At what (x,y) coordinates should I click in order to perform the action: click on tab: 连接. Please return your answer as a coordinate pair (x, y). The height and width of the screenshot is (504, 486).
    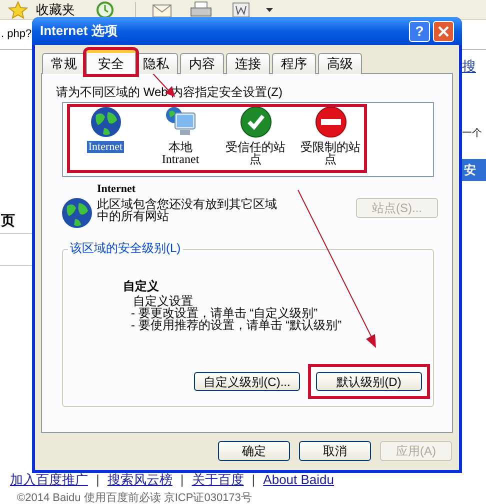
    Looking at the image, I should click on (248, 63).